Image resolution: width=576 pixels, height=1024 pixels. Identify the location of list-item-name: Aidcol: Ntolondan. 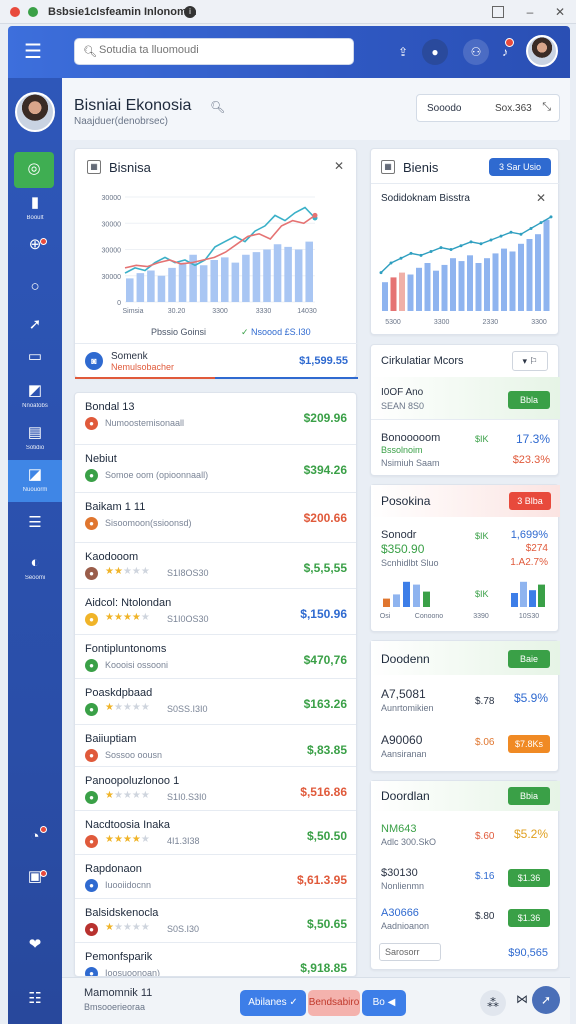
(128, 603).